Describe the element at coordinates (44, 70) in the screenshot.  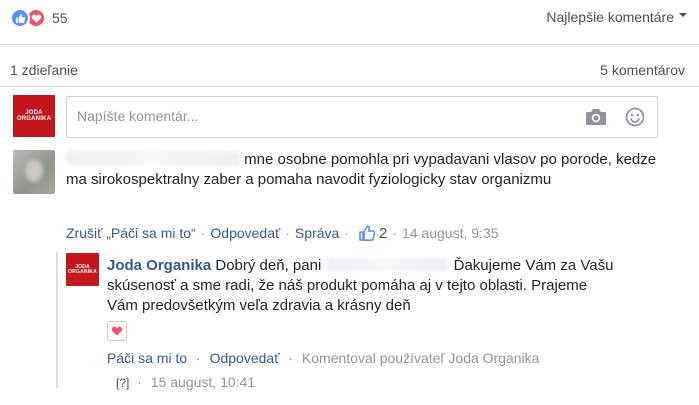
I see `shares-link: 1 zdieľanie` at that location.